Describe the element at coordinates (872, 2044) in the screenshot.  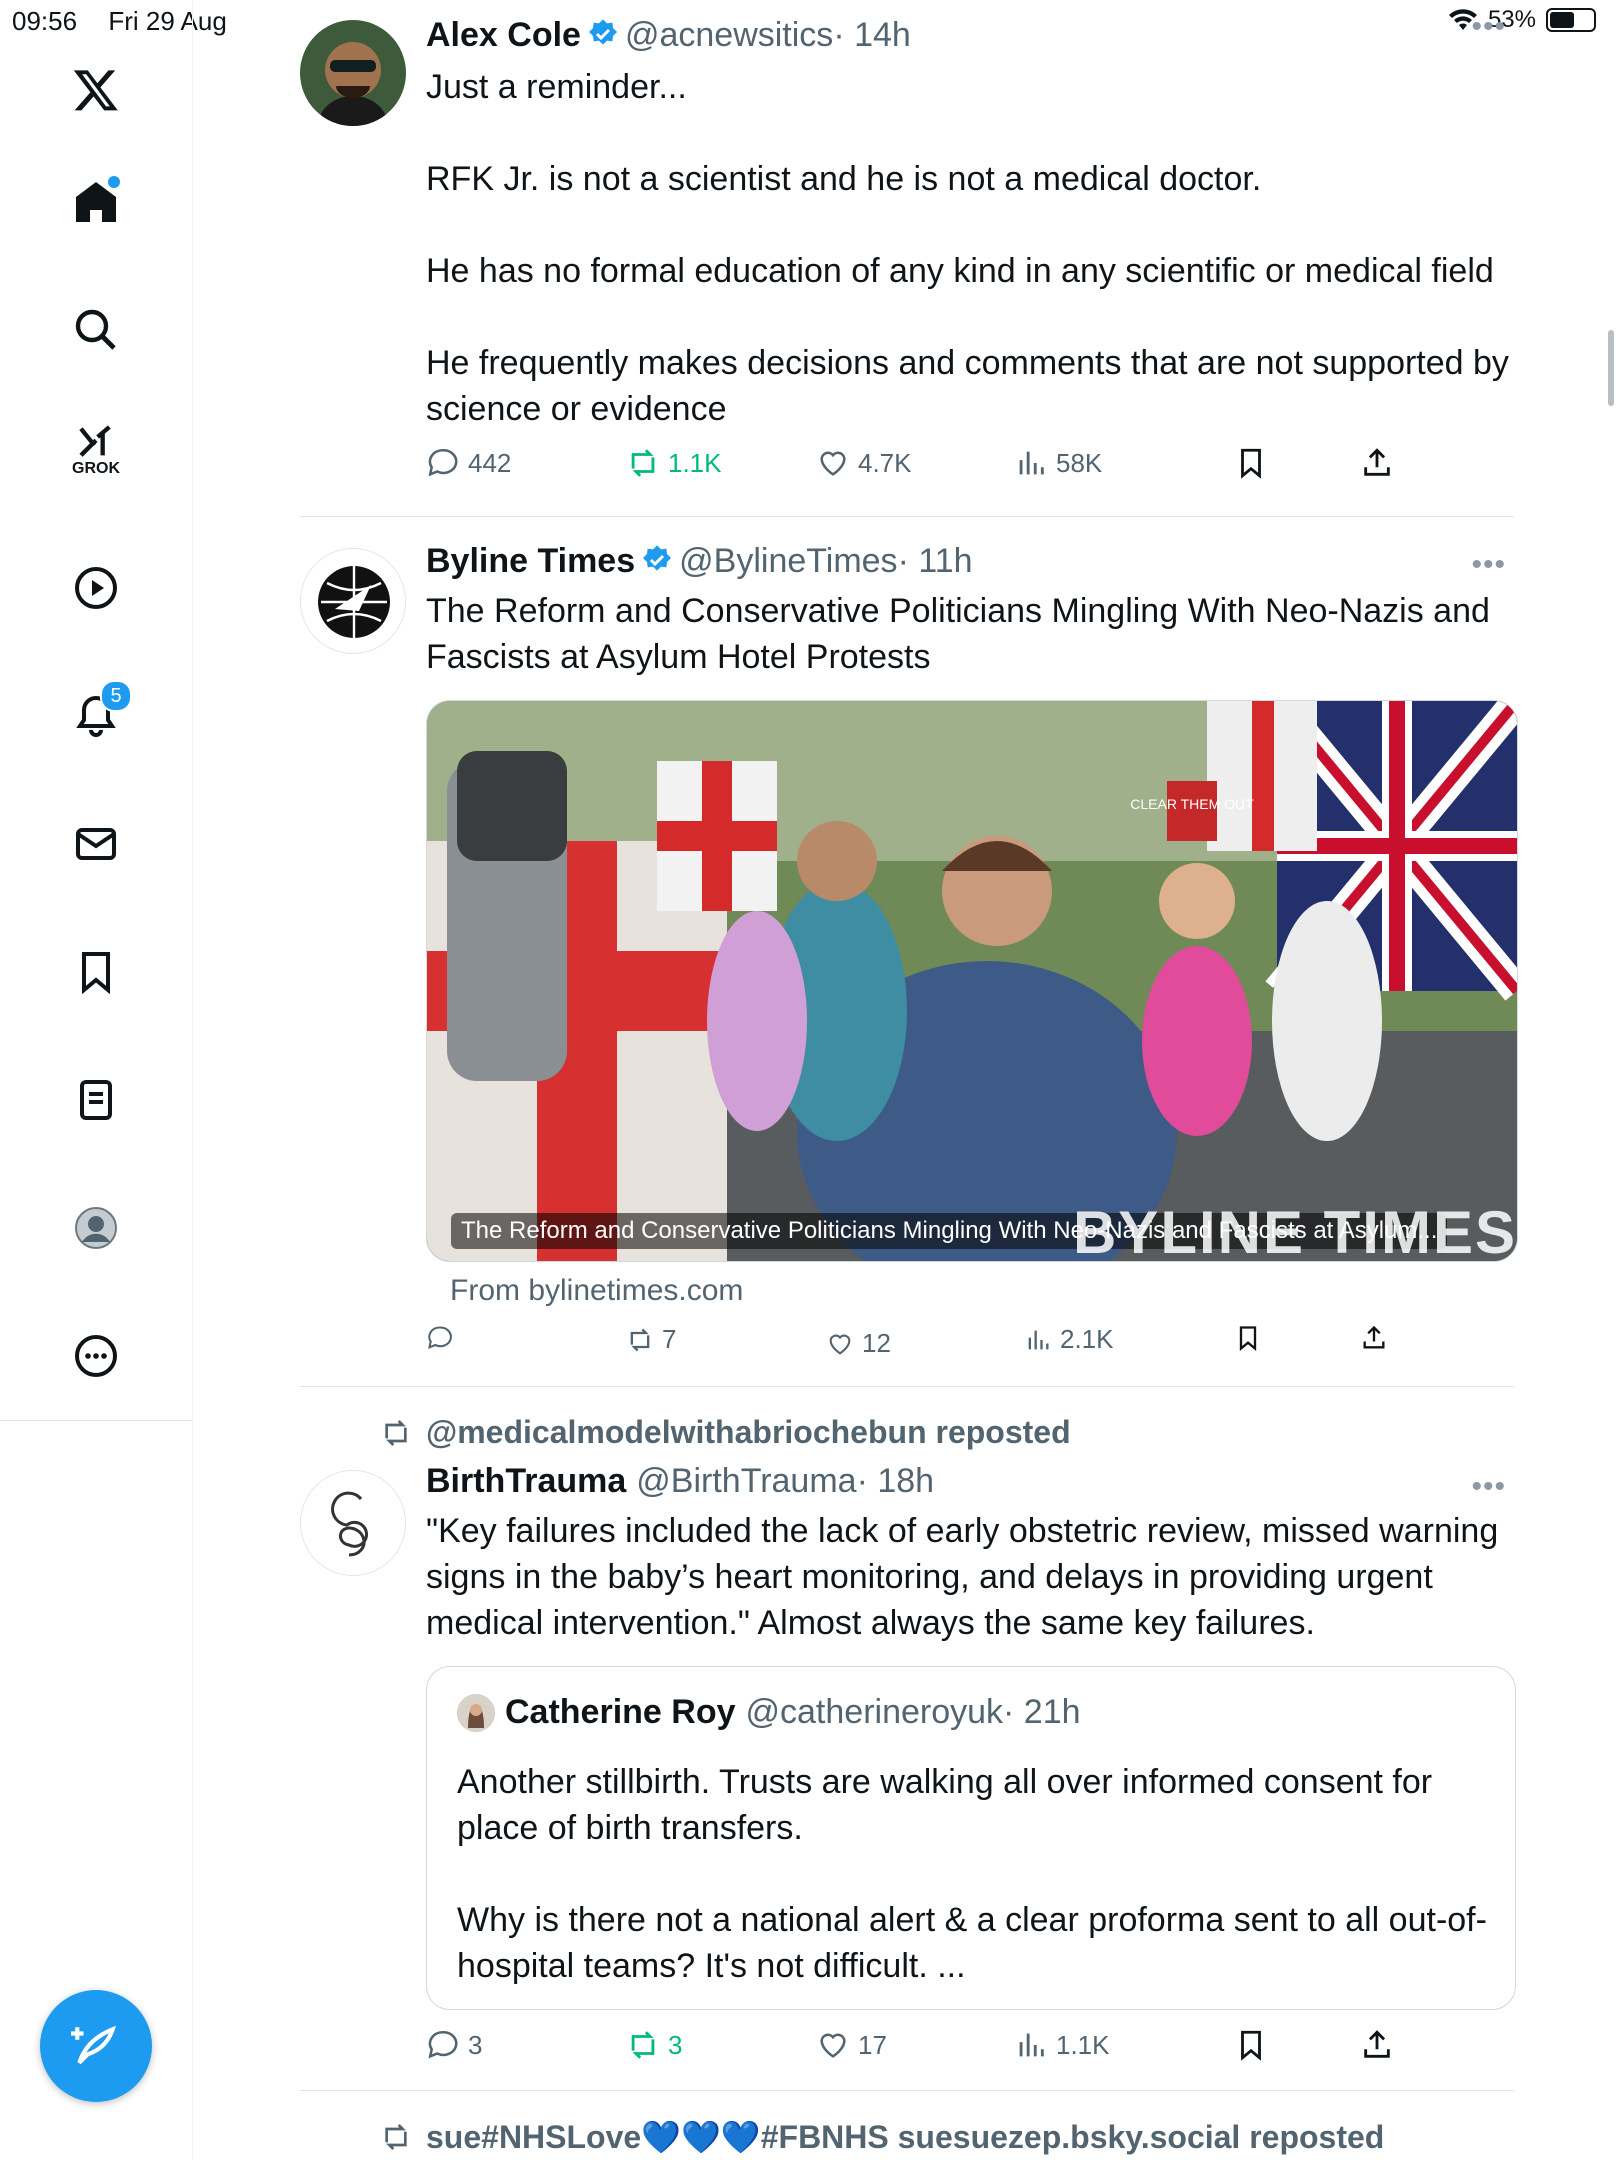
I see `like-count: 17` at that location.